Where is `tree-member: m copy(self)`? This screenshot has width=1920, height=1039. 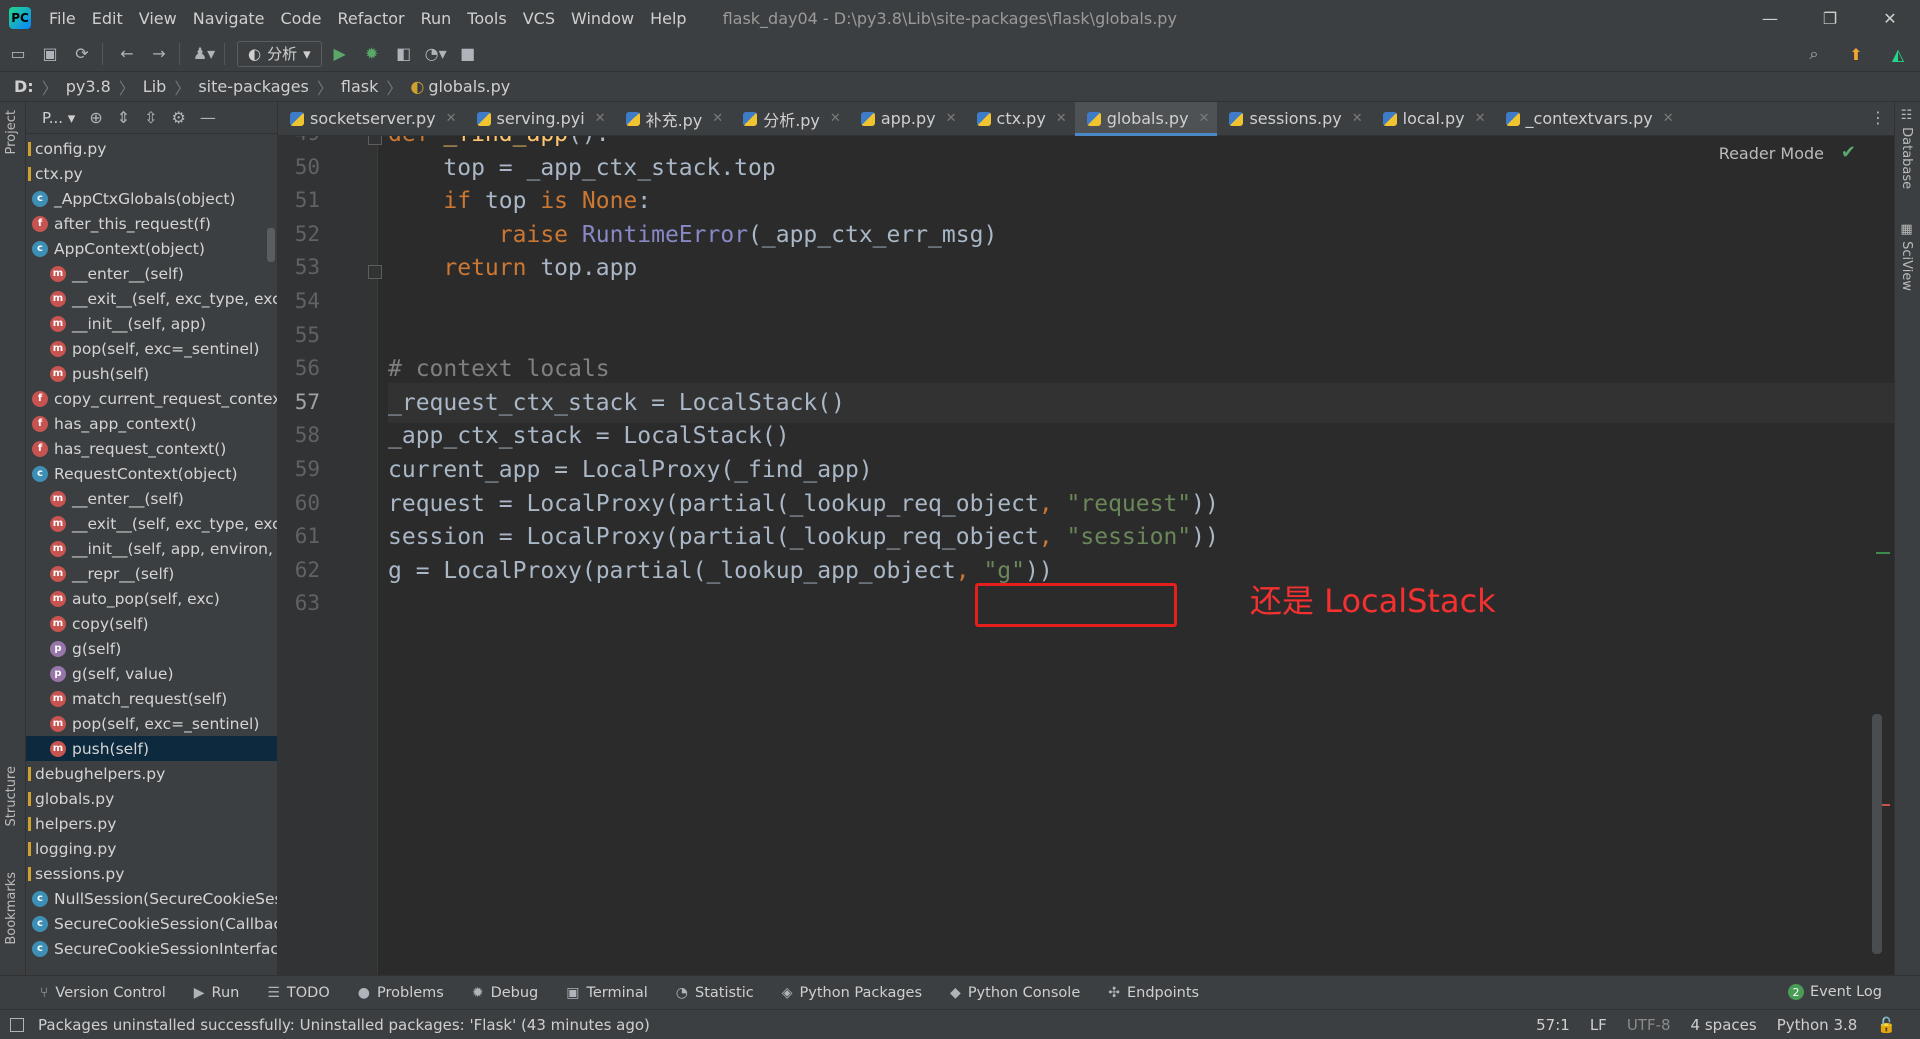 tree-member: m copy(self) is located at coordinates (151, 623).